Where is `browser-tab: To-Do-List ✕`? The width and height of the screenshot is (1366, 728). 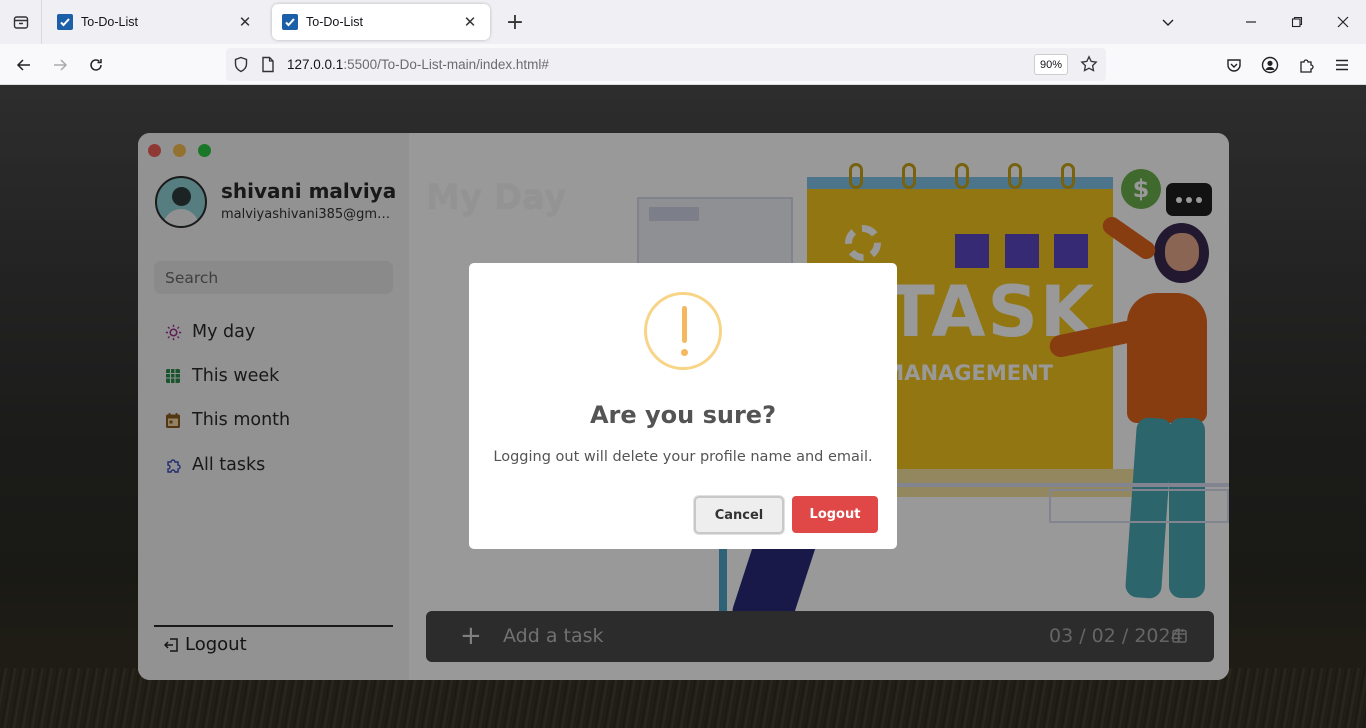 browser-tab: To-Do-List ✕ is located at coordinates (156, 22).